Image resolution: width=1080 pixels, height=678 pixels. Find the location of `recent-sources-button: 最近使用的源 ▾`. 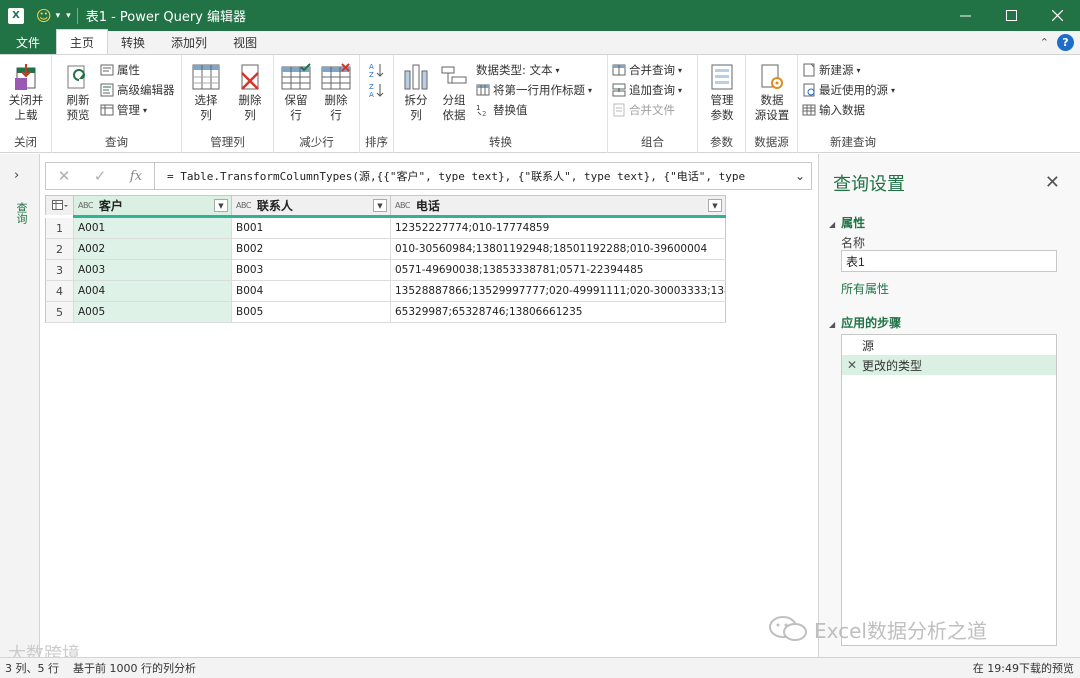

recent-sources-button: 最近使用的源 ▾ is located at coordinates (848, 90).